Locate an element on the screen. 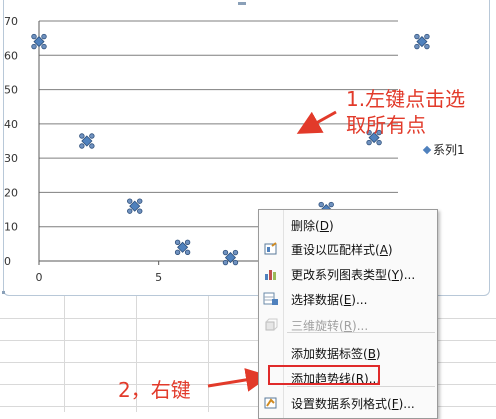 Image resolution: width=496 pixels, height=419 pixels. highlight-add-trendline is located at coordinates (324, 375).